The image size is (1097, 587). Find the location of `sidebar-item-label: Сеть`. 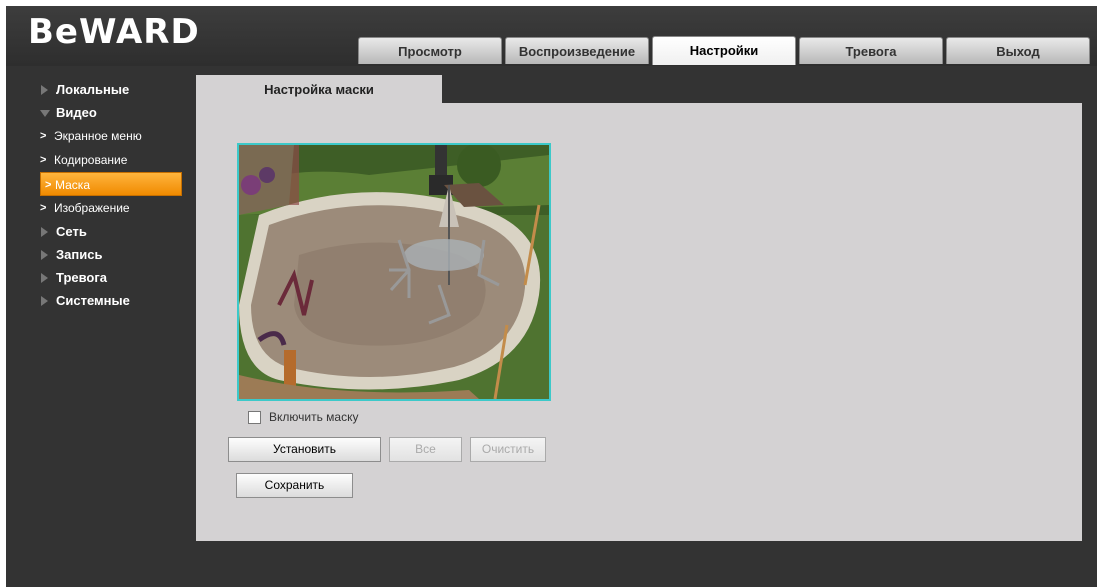

sidebar-item-label: Сеть is located at coordinates (71, 231).